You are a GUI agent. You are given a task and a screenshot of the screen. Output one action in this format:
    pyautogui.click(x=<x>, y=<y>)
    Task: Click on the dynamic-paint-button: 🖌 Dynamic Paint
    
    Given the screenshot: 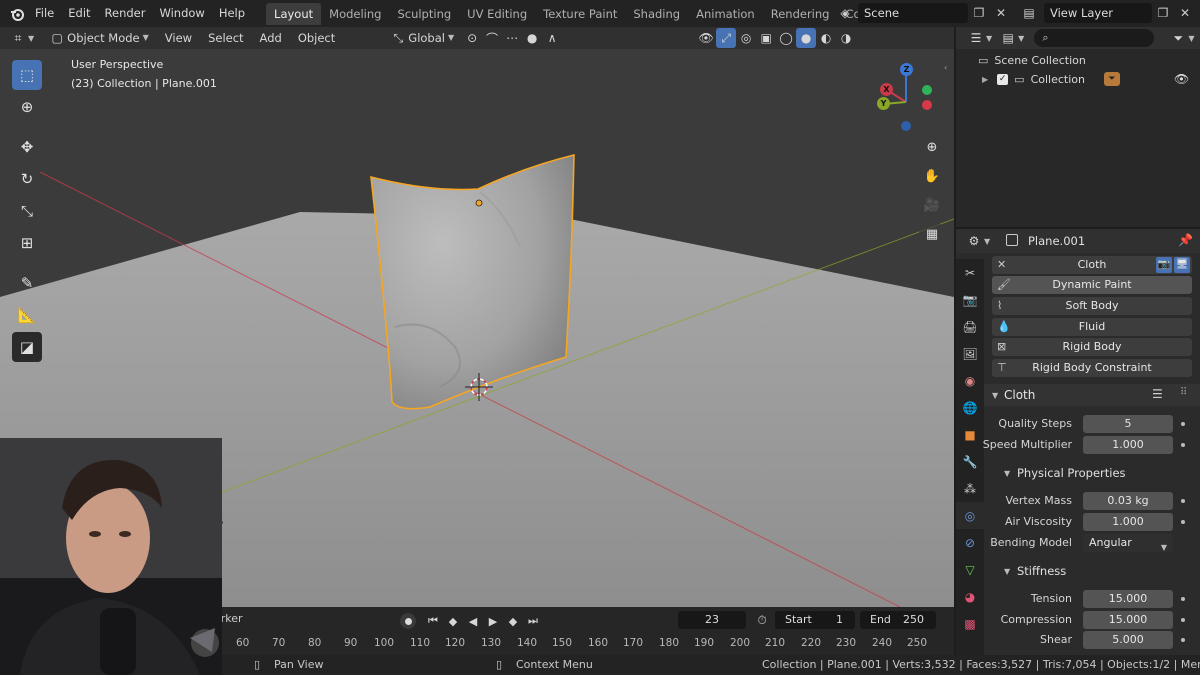 What is the action you would take?
    pyautogui.click(x=1092, y=285)
    